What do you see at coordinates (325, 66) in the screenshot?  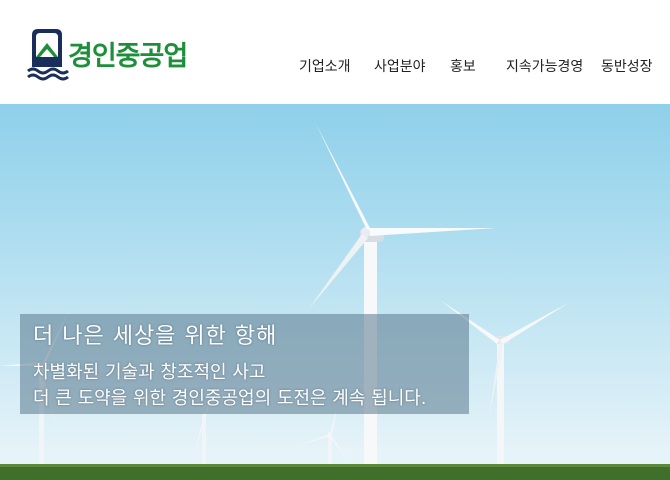 I see `nav-item-company: 기업소개` at bounding box center [325, 66].